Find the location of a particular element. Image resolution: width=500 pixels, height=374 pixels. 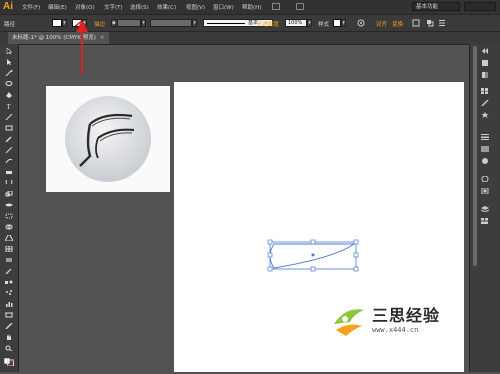

logo-sample-image is located at coordinates (108, 139).